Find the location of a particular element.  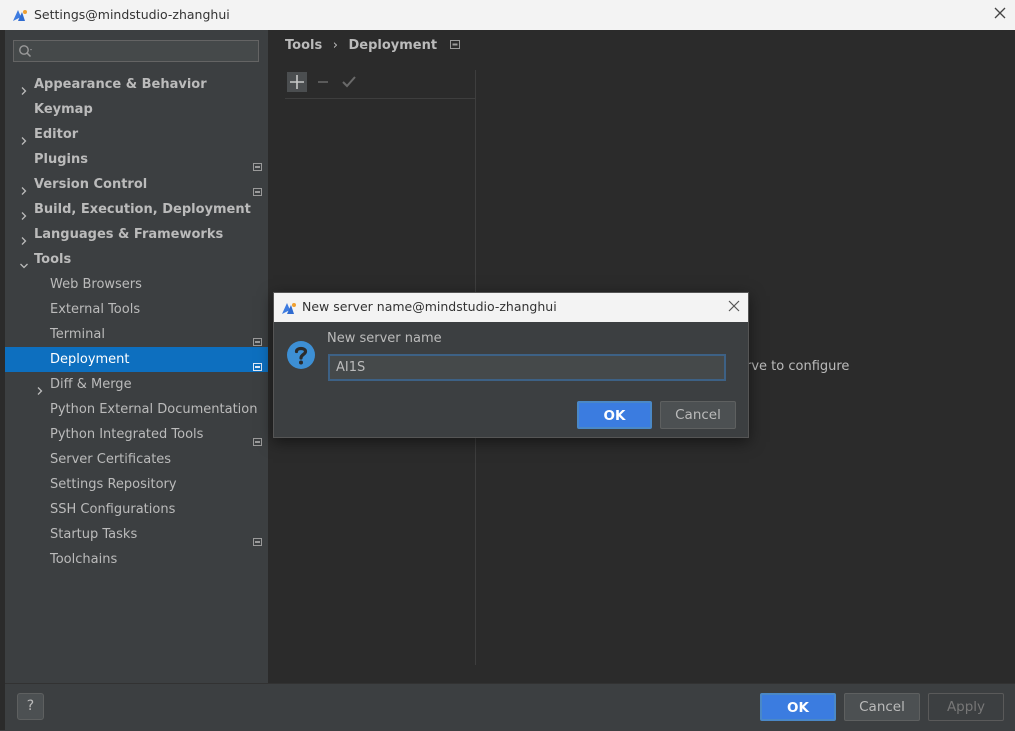

sidebar-item: Appearance & Behavior is located at coordinates (136, 84).